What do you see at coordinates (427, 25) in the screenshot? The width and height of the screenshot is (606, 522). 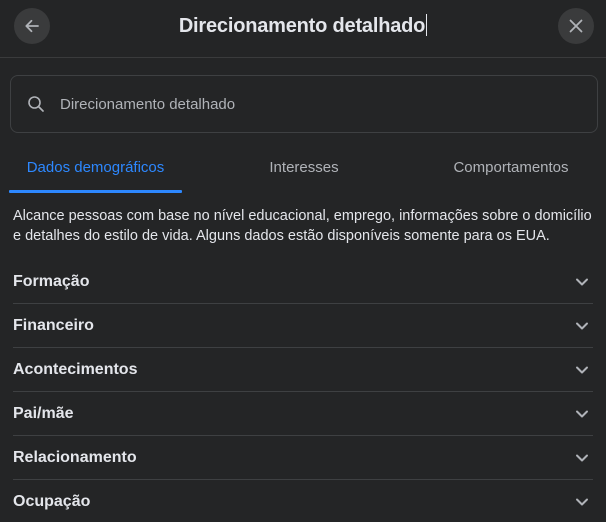 I see `text-caret` at bounding box center [427, 25].